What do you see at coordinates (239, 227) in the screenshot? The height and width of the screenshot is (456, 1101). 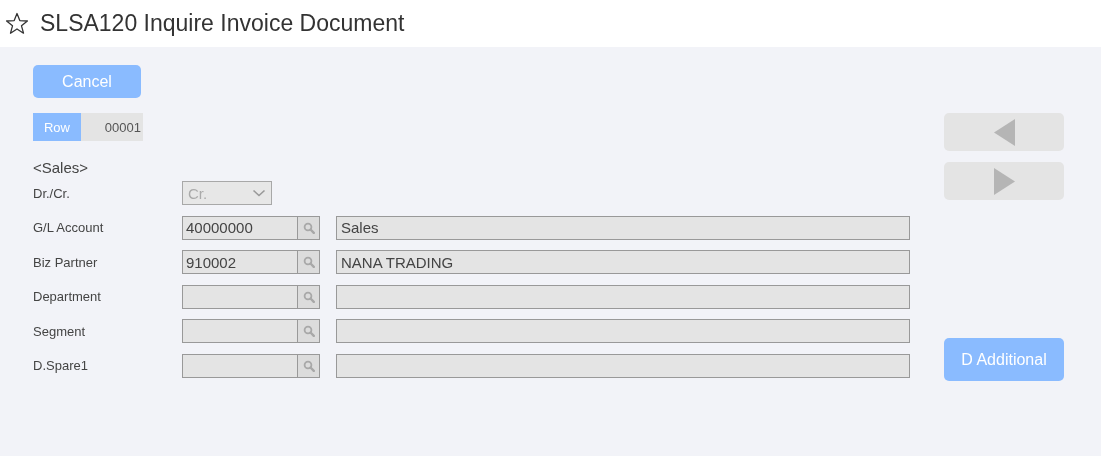 I see `code-field: 40000000` at bounding box center [239, 227].